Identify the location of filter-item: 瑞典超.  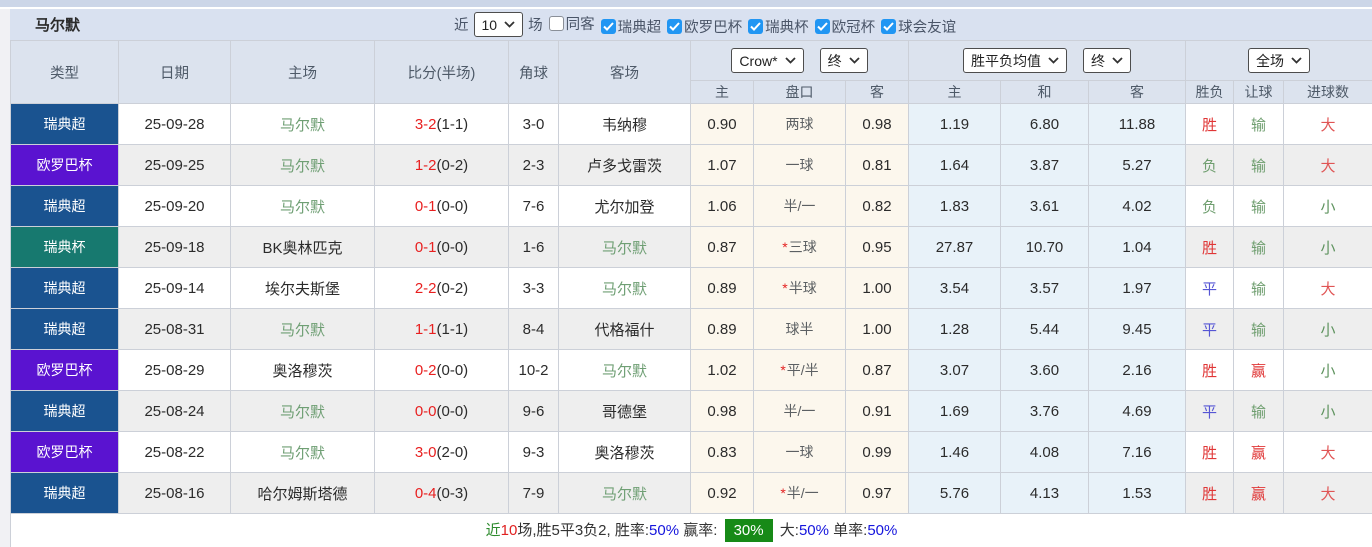
(631, 26).